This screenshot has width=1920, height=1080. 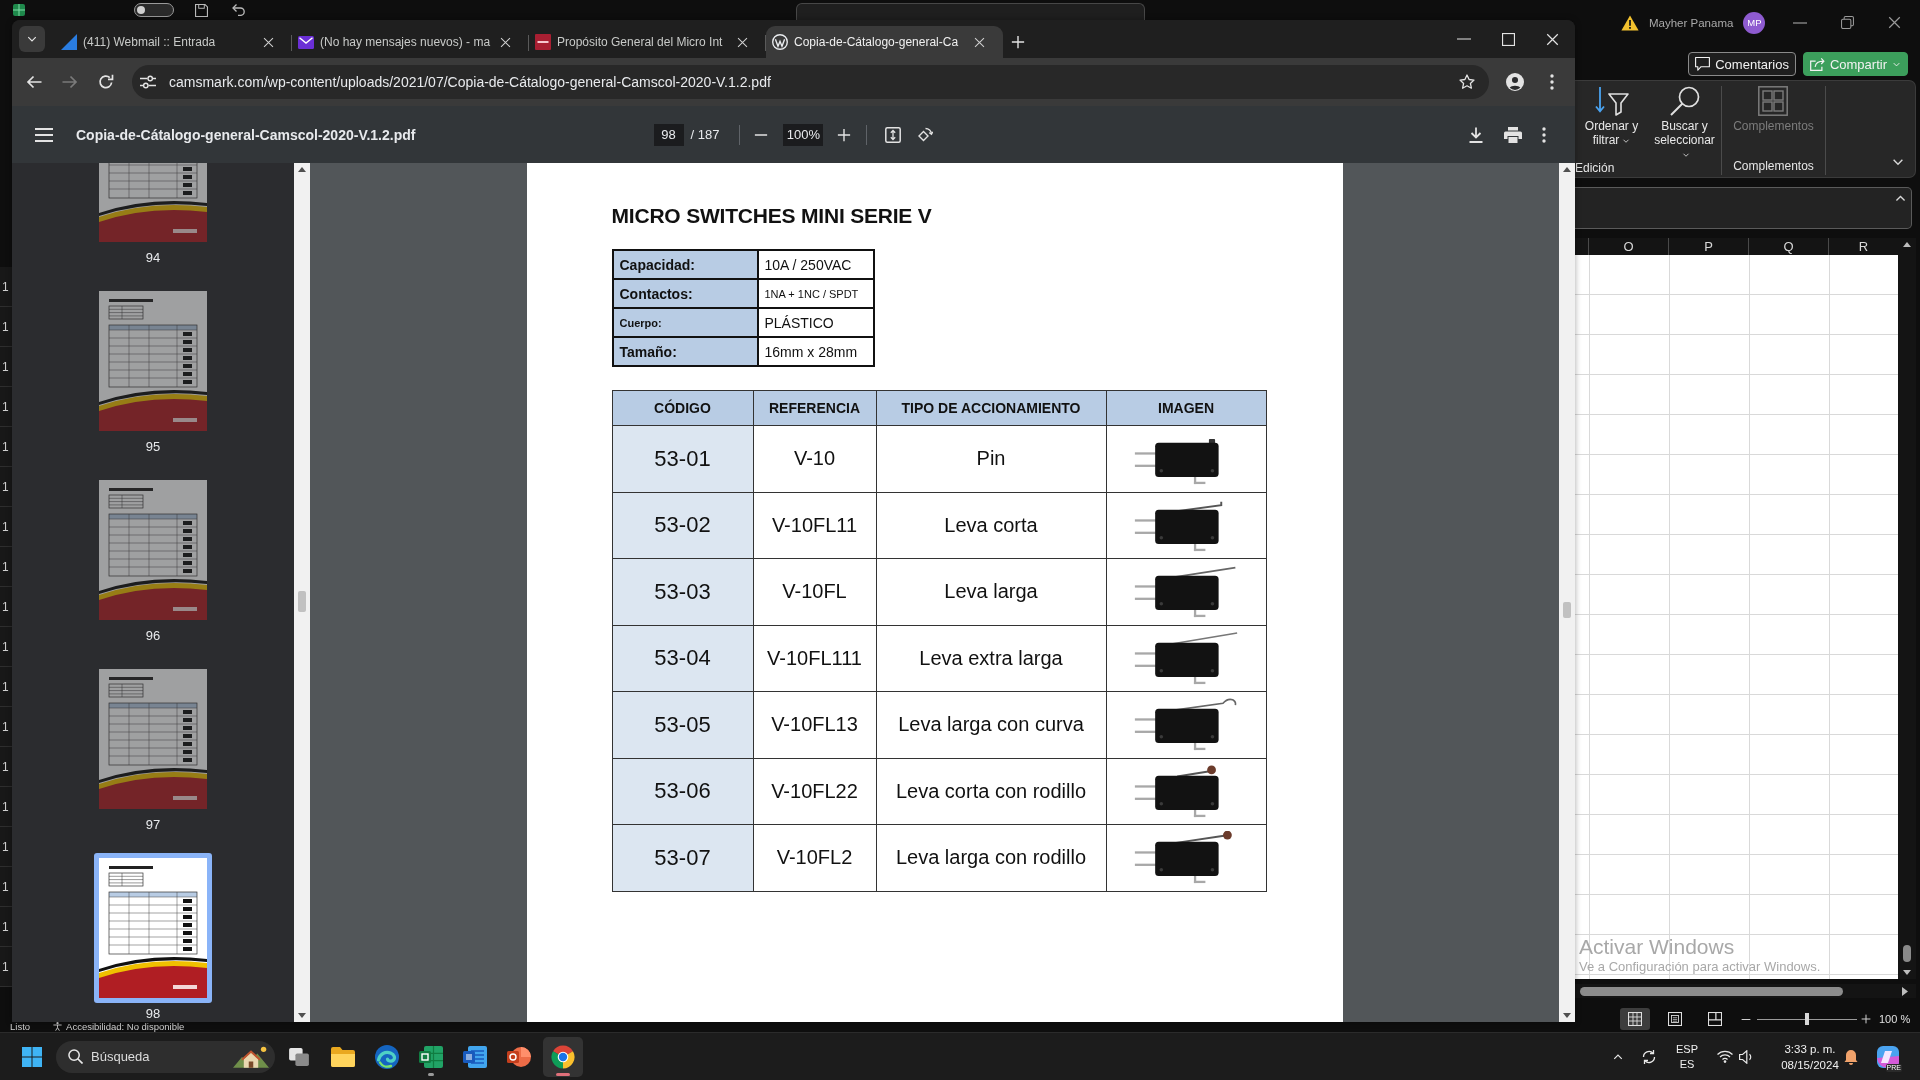 What do you see at coordinates (1810, 1056) in the screenshot?
I see `clock-button: 3:33 p. m. 08/15/2024` at bounding box center [1810, 1056].